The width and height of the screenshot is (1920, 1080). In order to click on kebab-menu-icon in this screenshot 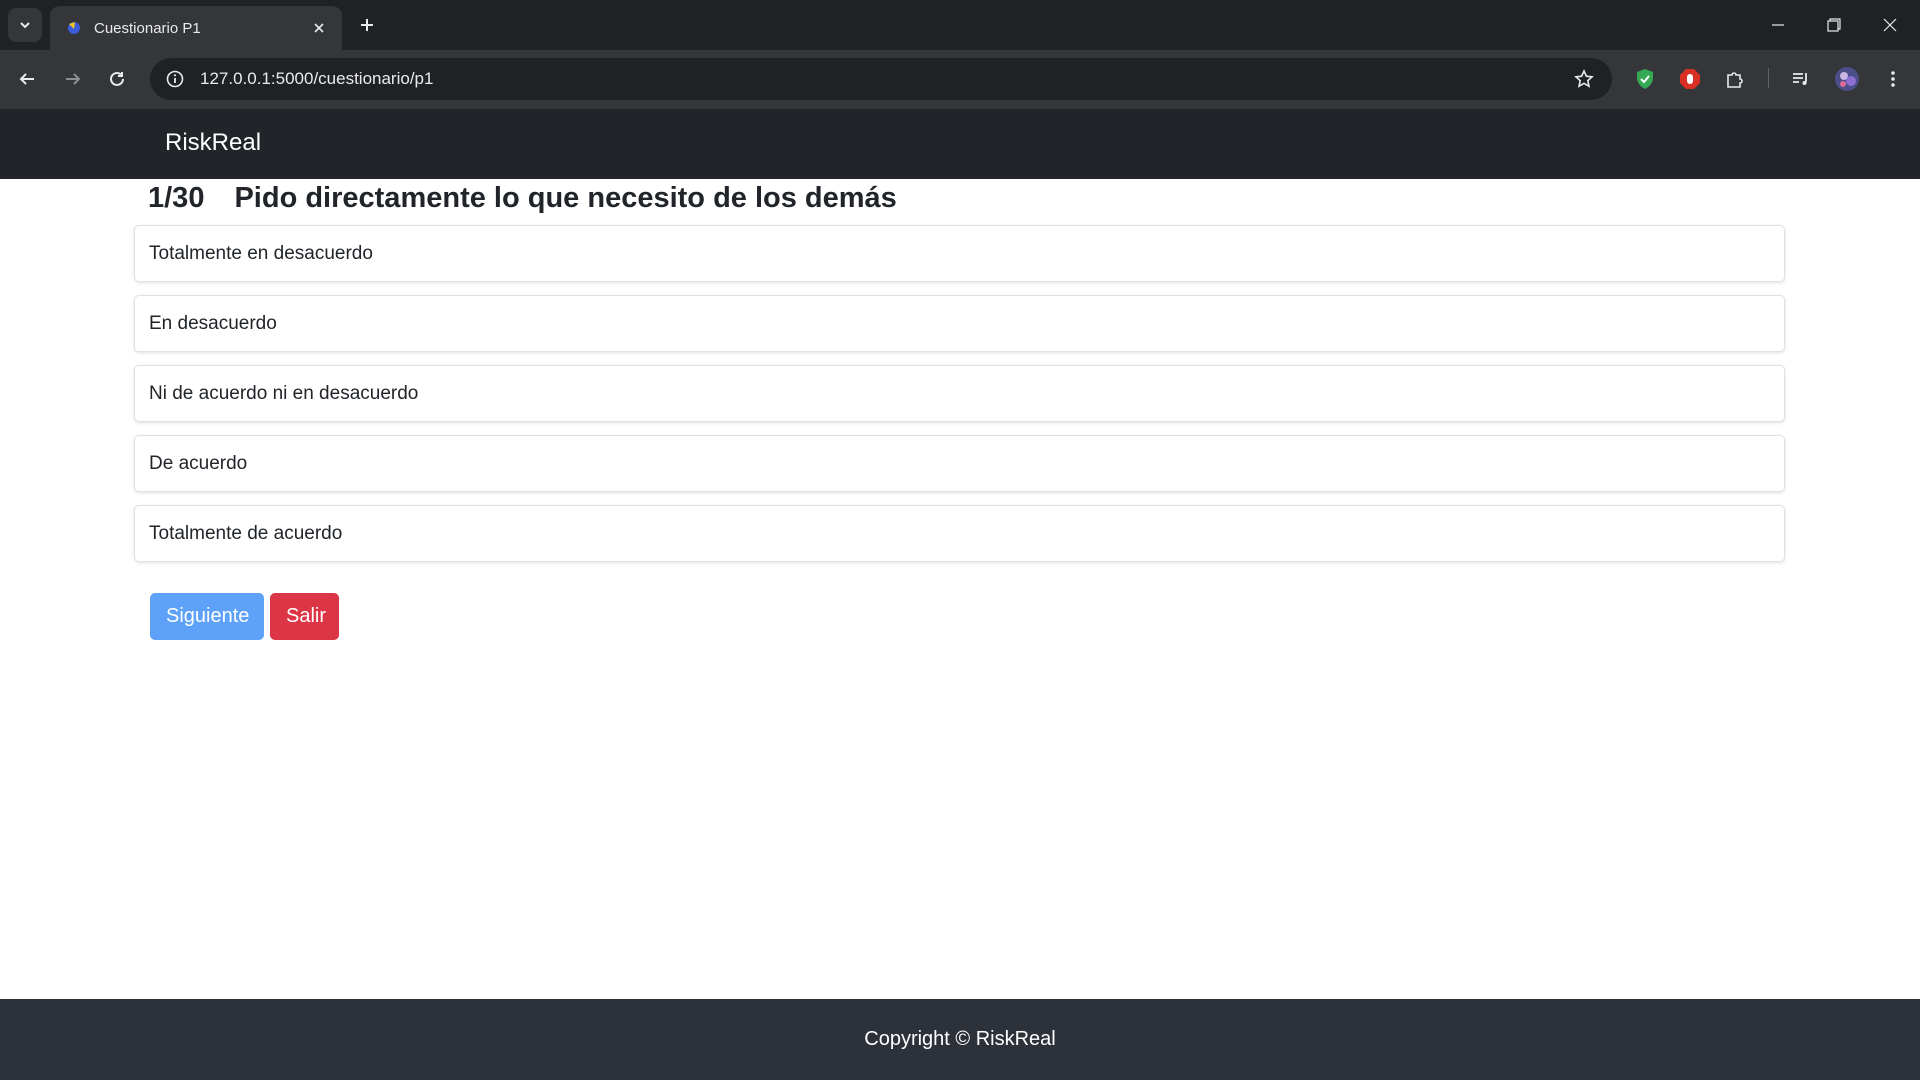, I will do `click(1893, 79)`.